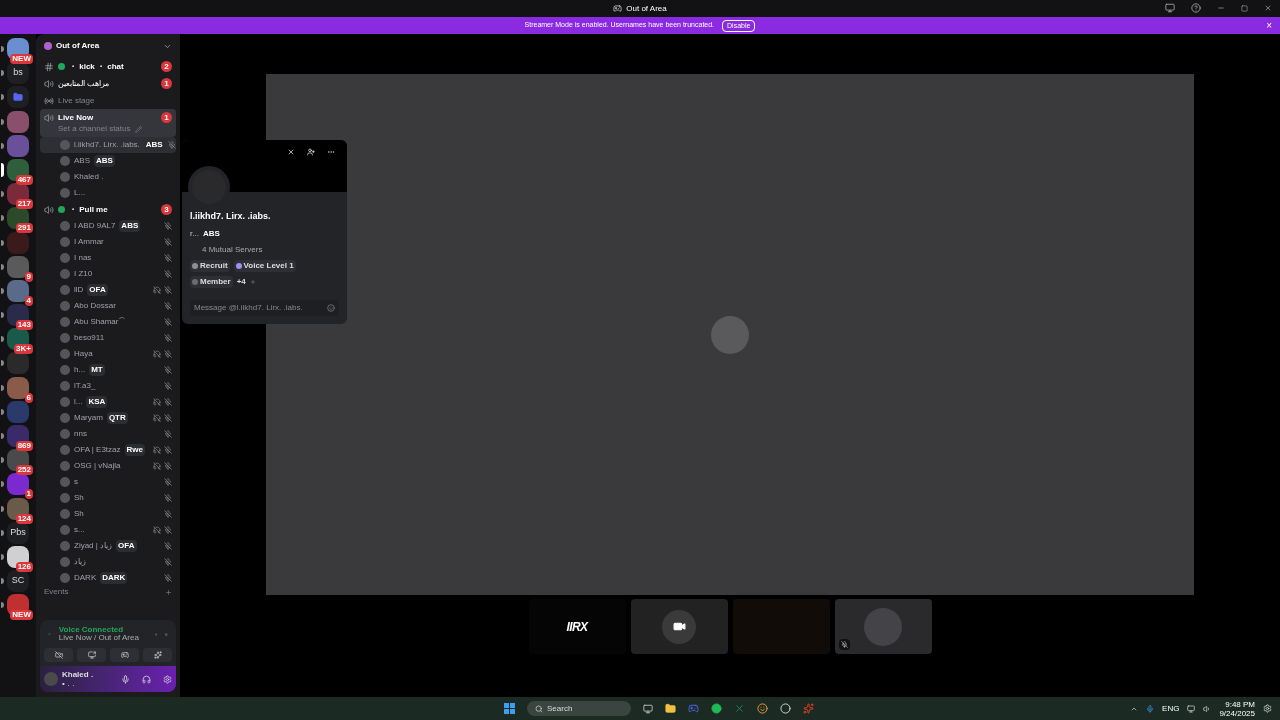 Image resolution: width=1280 pixels, height=720 pixels. Describe the element at coordinates (108, 123) in the screenshot. I see `channel-item: Live Now 1 Set a channel status` at that location.